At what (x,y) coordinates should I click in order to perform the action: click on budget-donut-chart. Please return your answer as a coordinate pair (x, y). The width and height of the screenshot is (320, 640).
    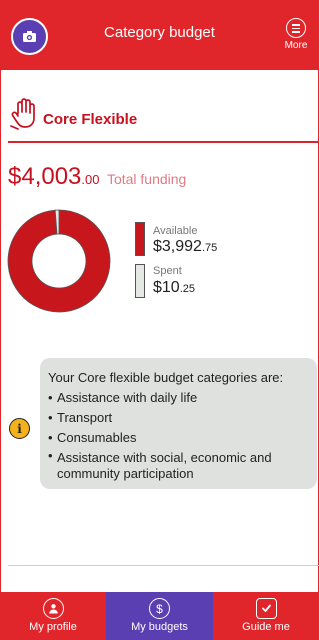
    Looking at the image, I should click on (59, 261).